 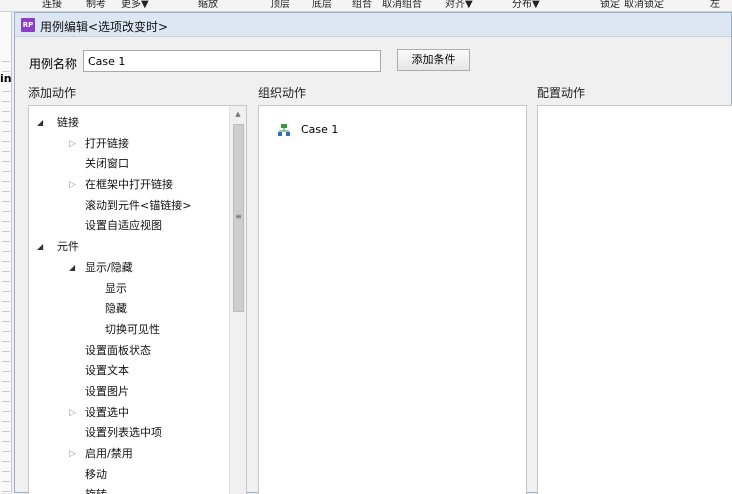 What do you see at coordinates (138, 205) in the screenshot?
I see `action-tree-item-label: 滚动到元件<锚链接>` at bounding box center [138, 205].